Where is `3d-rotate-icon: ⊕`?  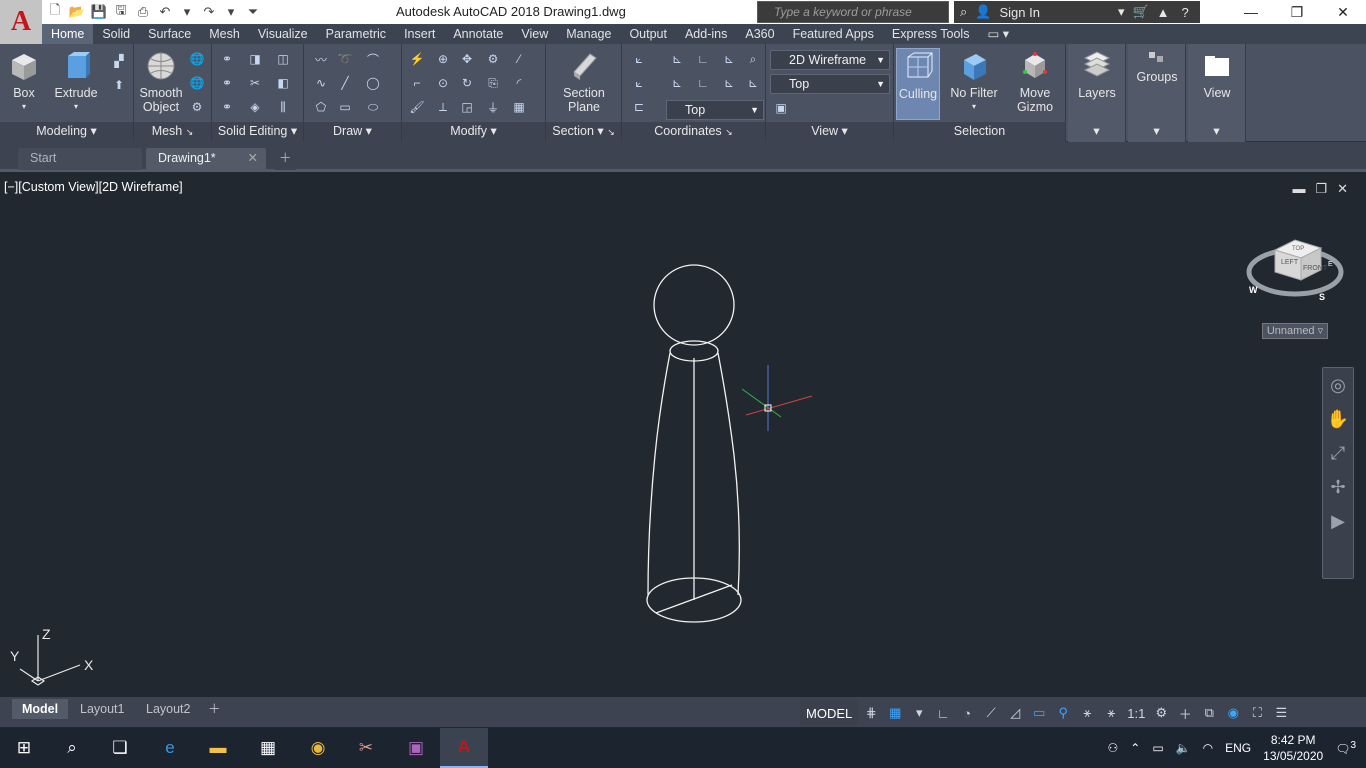 3d-rotate-icon: ⊕ is located at coordinates (443, 59).